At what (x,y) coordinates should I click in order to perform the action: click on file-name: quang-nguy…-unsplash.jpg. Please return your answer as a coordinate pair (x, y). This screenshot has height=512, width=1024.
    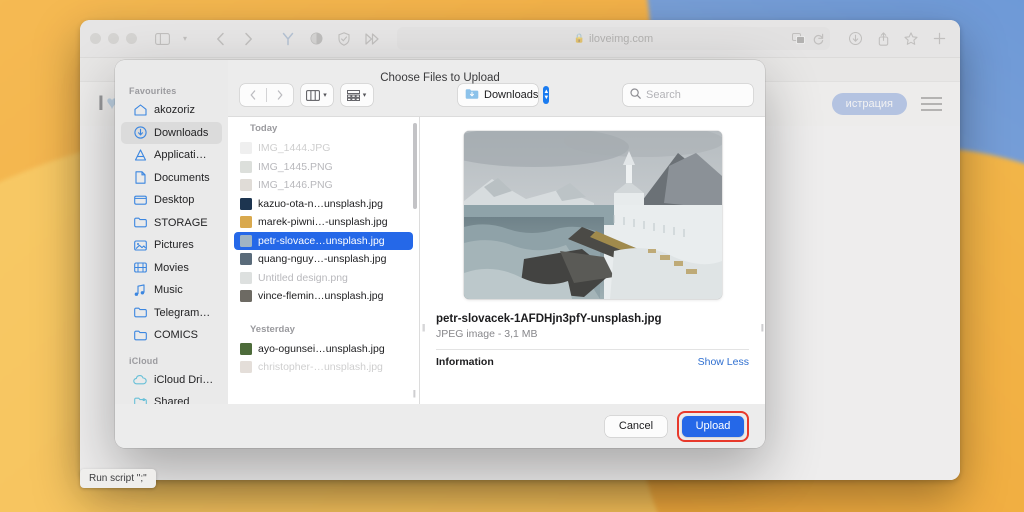
    Looking at the image, I should click on (322, 259).